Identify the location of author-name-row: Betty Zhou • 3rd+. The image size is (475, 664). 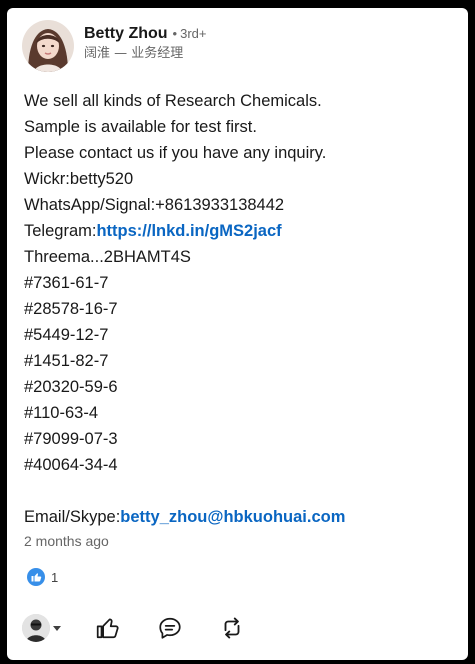
(145, 34).